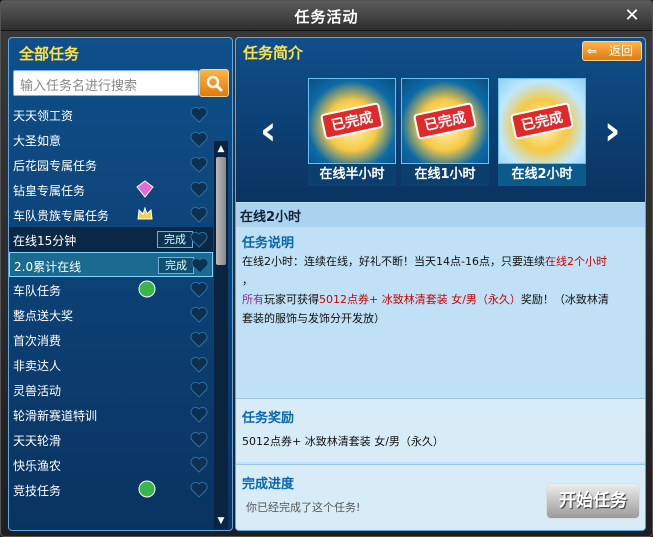 This screenshot has height=537, width=653. What do you see at coordinates (43, 116) in the screenshot?
I see `task-label: 天天领工资` at bounding box center [43, 116].